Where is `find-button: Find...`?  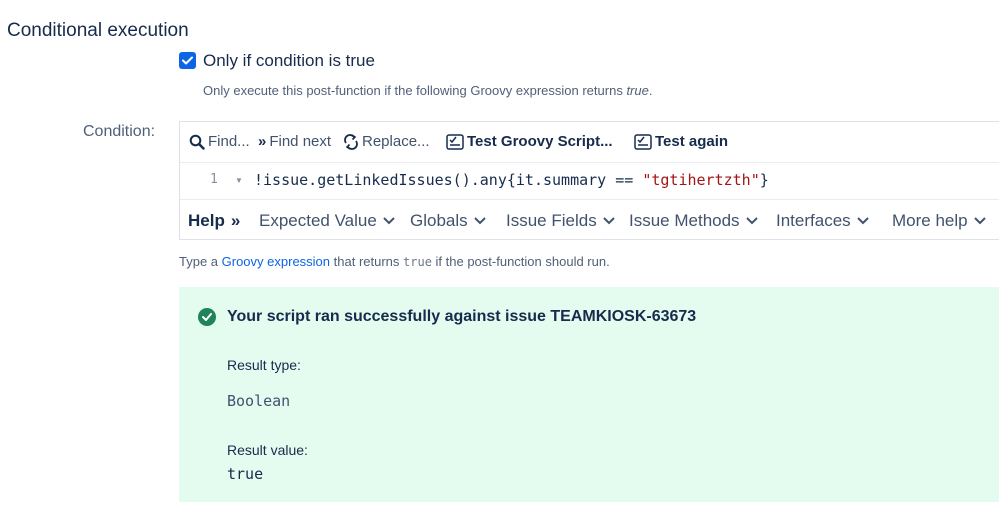 find-button: Find... is located at coordinates (219, 141).